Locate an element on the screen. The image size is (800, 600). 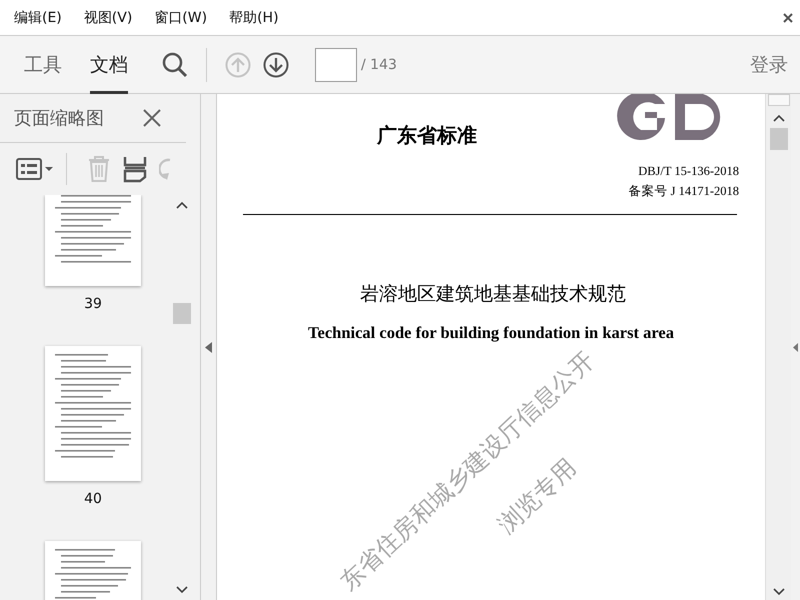
login-link: 登录 is located at coordinates (769, 65).